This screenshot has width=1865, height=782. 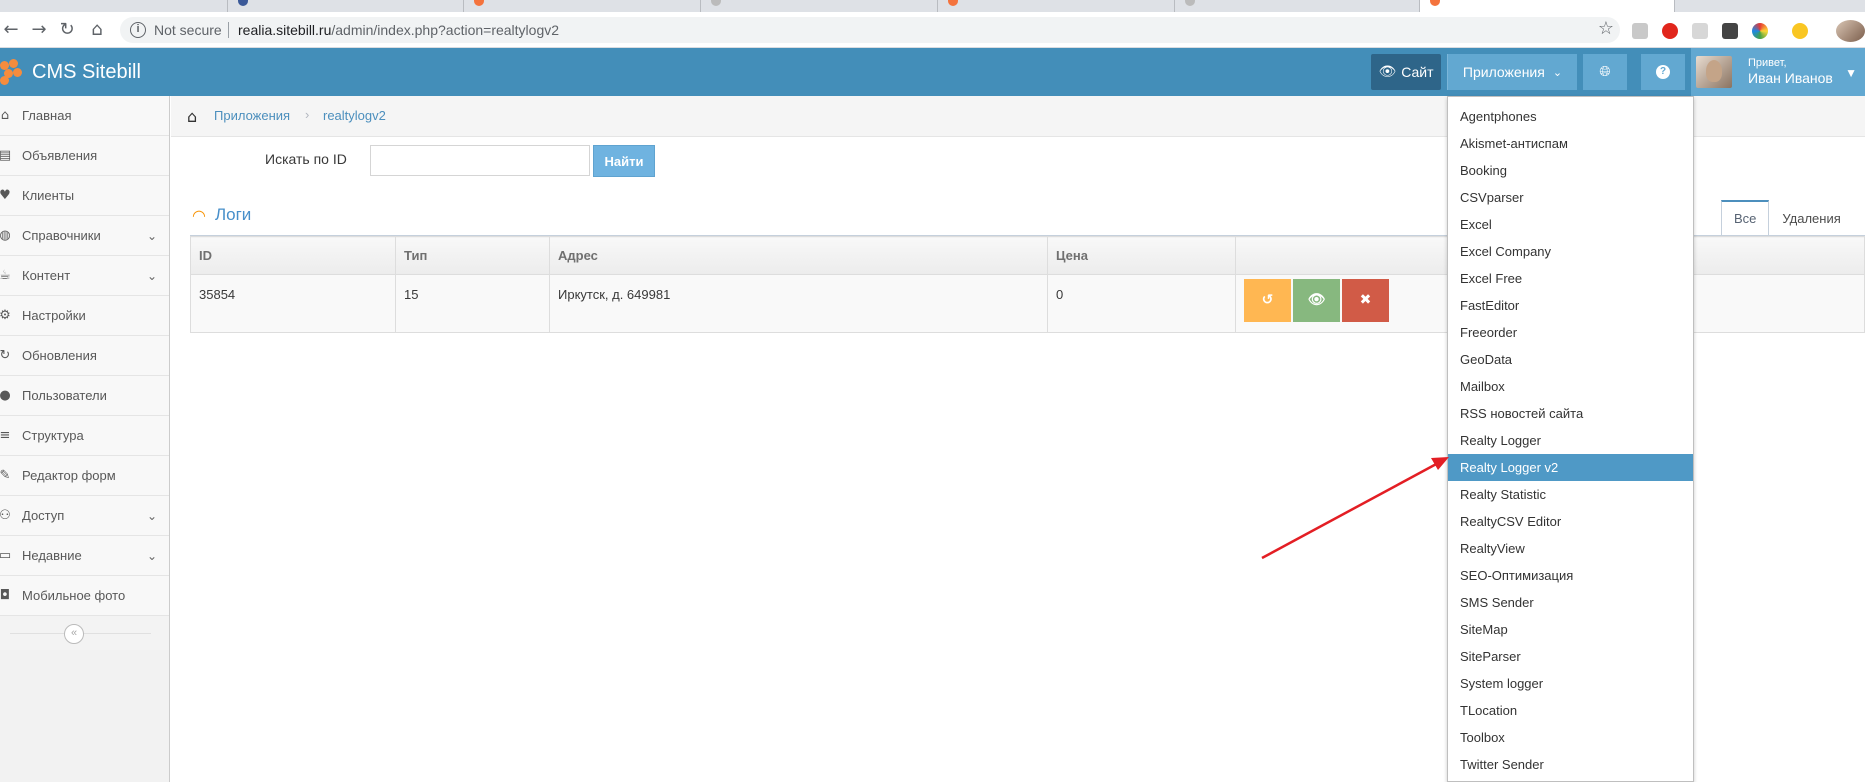 What do you see at coordinates (1570, 305) in the screenshot?
I see `apps-menu-item: FastEditor` at bounding box center [1570, 305].